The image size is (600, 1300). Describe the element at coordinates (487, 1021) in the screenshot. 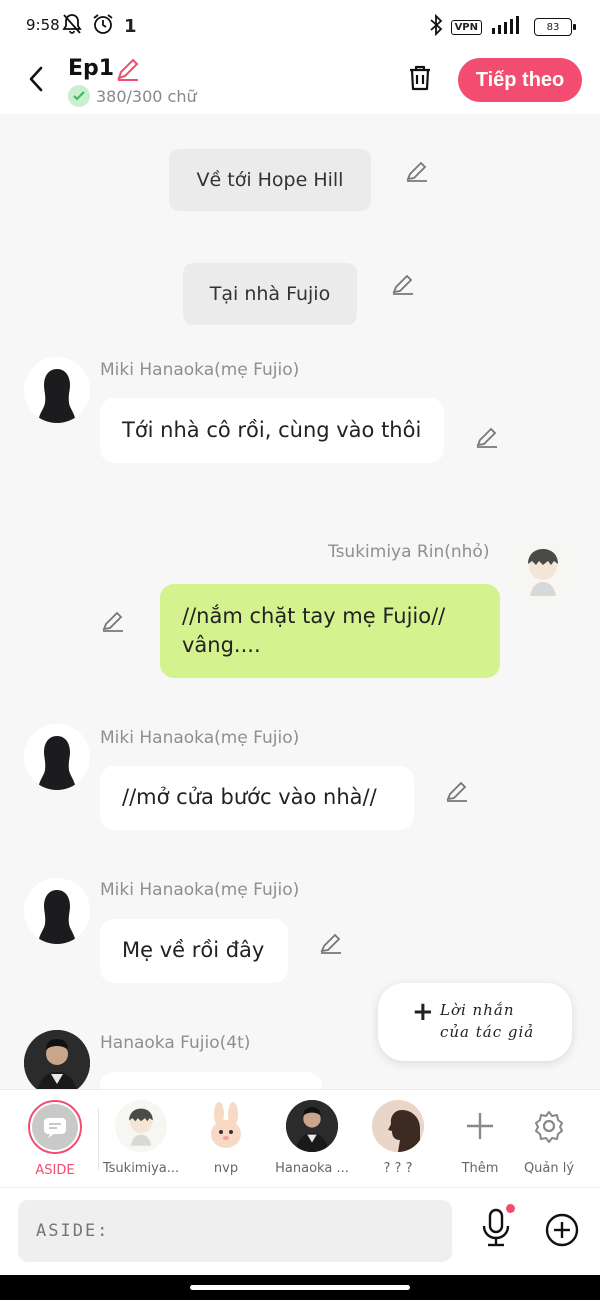

I see `author-note-label: Lời nhắn của tác giả` at that location.